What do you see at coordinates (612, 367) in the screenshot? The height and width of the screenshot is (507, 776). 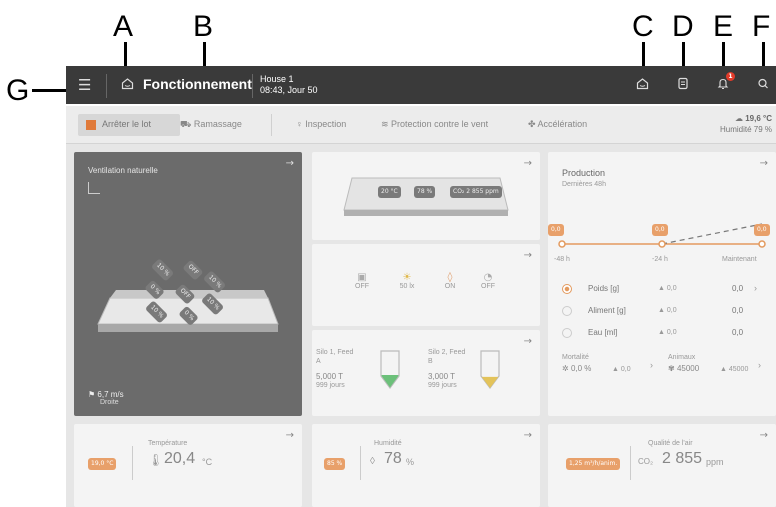 I see `mortality-block: Mortalité ✲ 0,0 % ▲ 0,0 ›` at bounding box center [612, 367].